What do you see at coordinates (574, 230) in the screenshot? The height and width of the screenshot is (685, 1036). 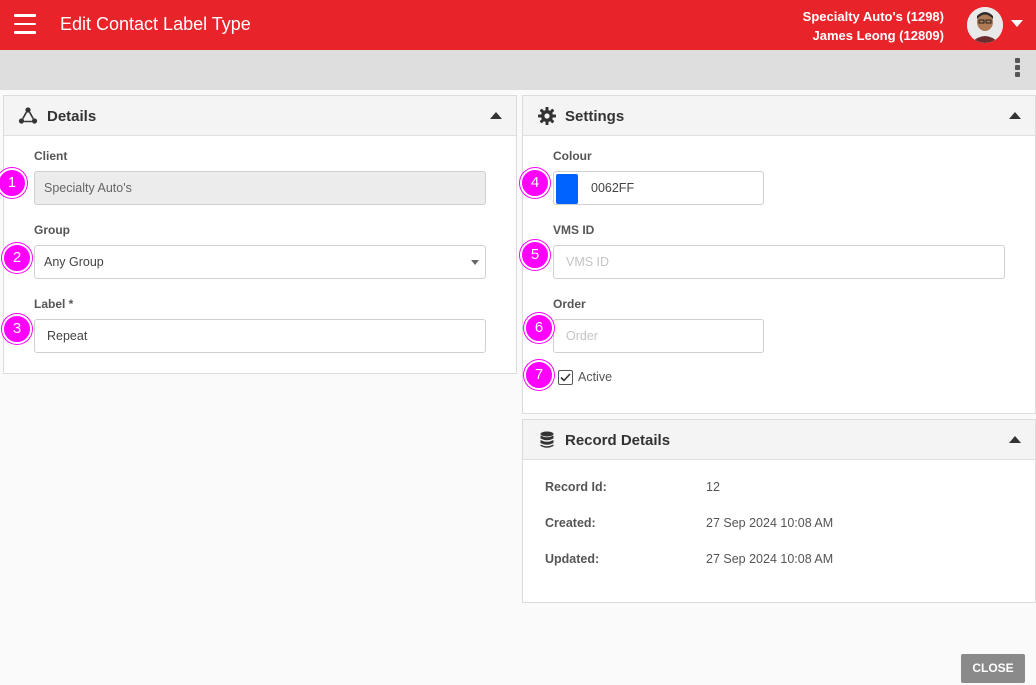 I see `vms-id-label: VMS ID` at bounding box center [574, 230].